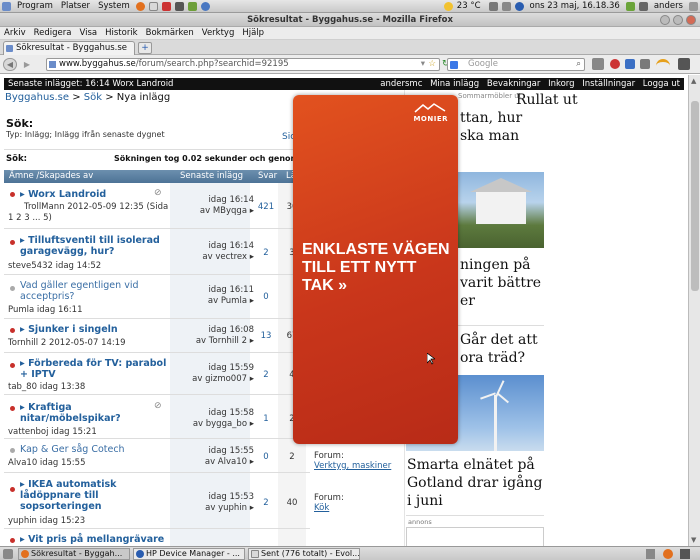  Describe the element at coordinates (615, 64) in the screenshot. I see `addon-icon` at that location.